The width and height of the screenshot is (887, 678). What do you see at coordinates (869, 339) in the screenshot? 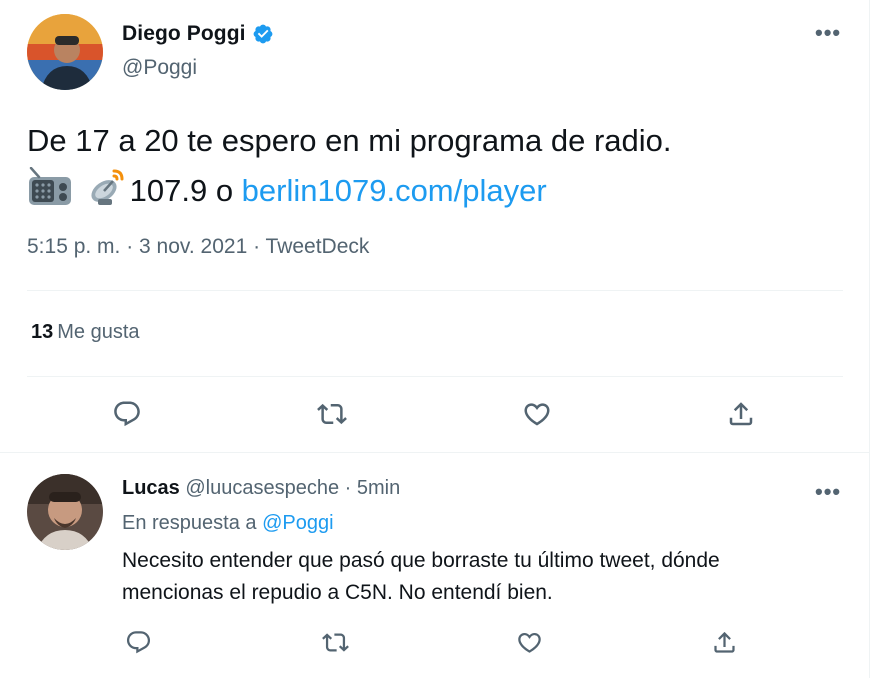
I see `right-border` at bounding box center [869, 339].